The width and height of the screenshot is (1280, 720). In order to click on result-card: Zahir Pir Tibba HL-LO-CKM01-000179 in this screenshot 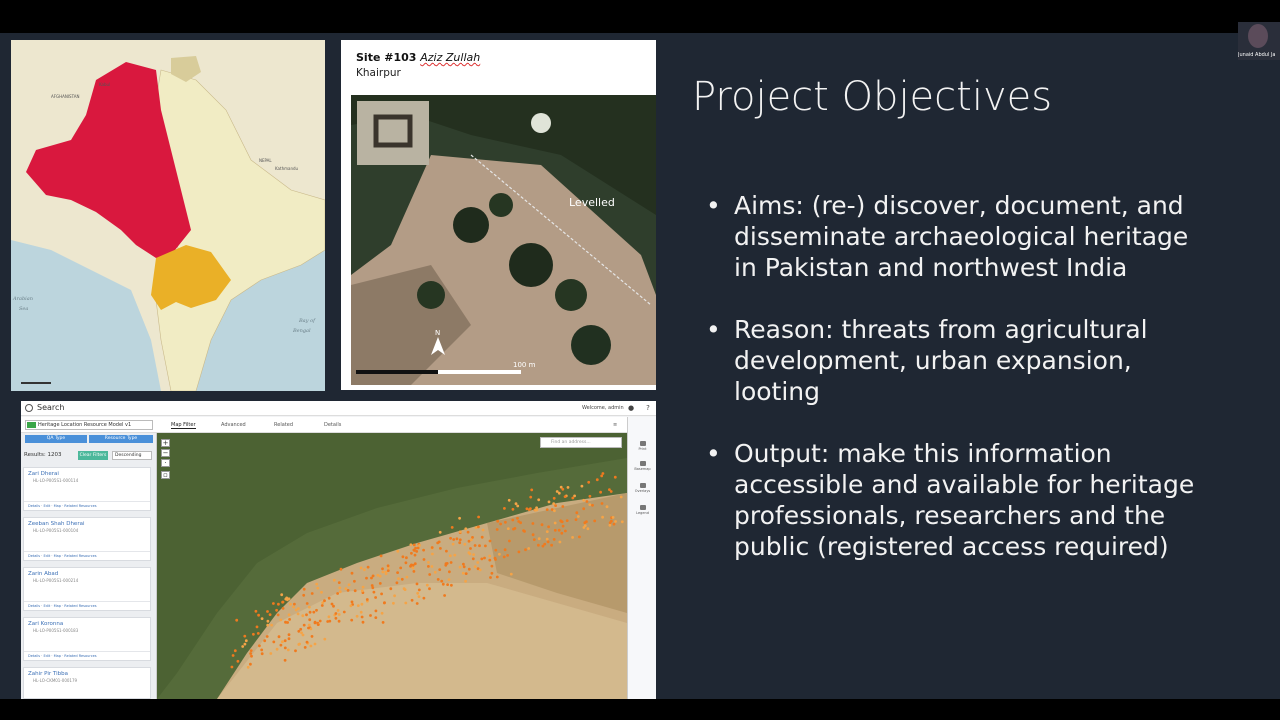, I will do `click(87, 683)`.